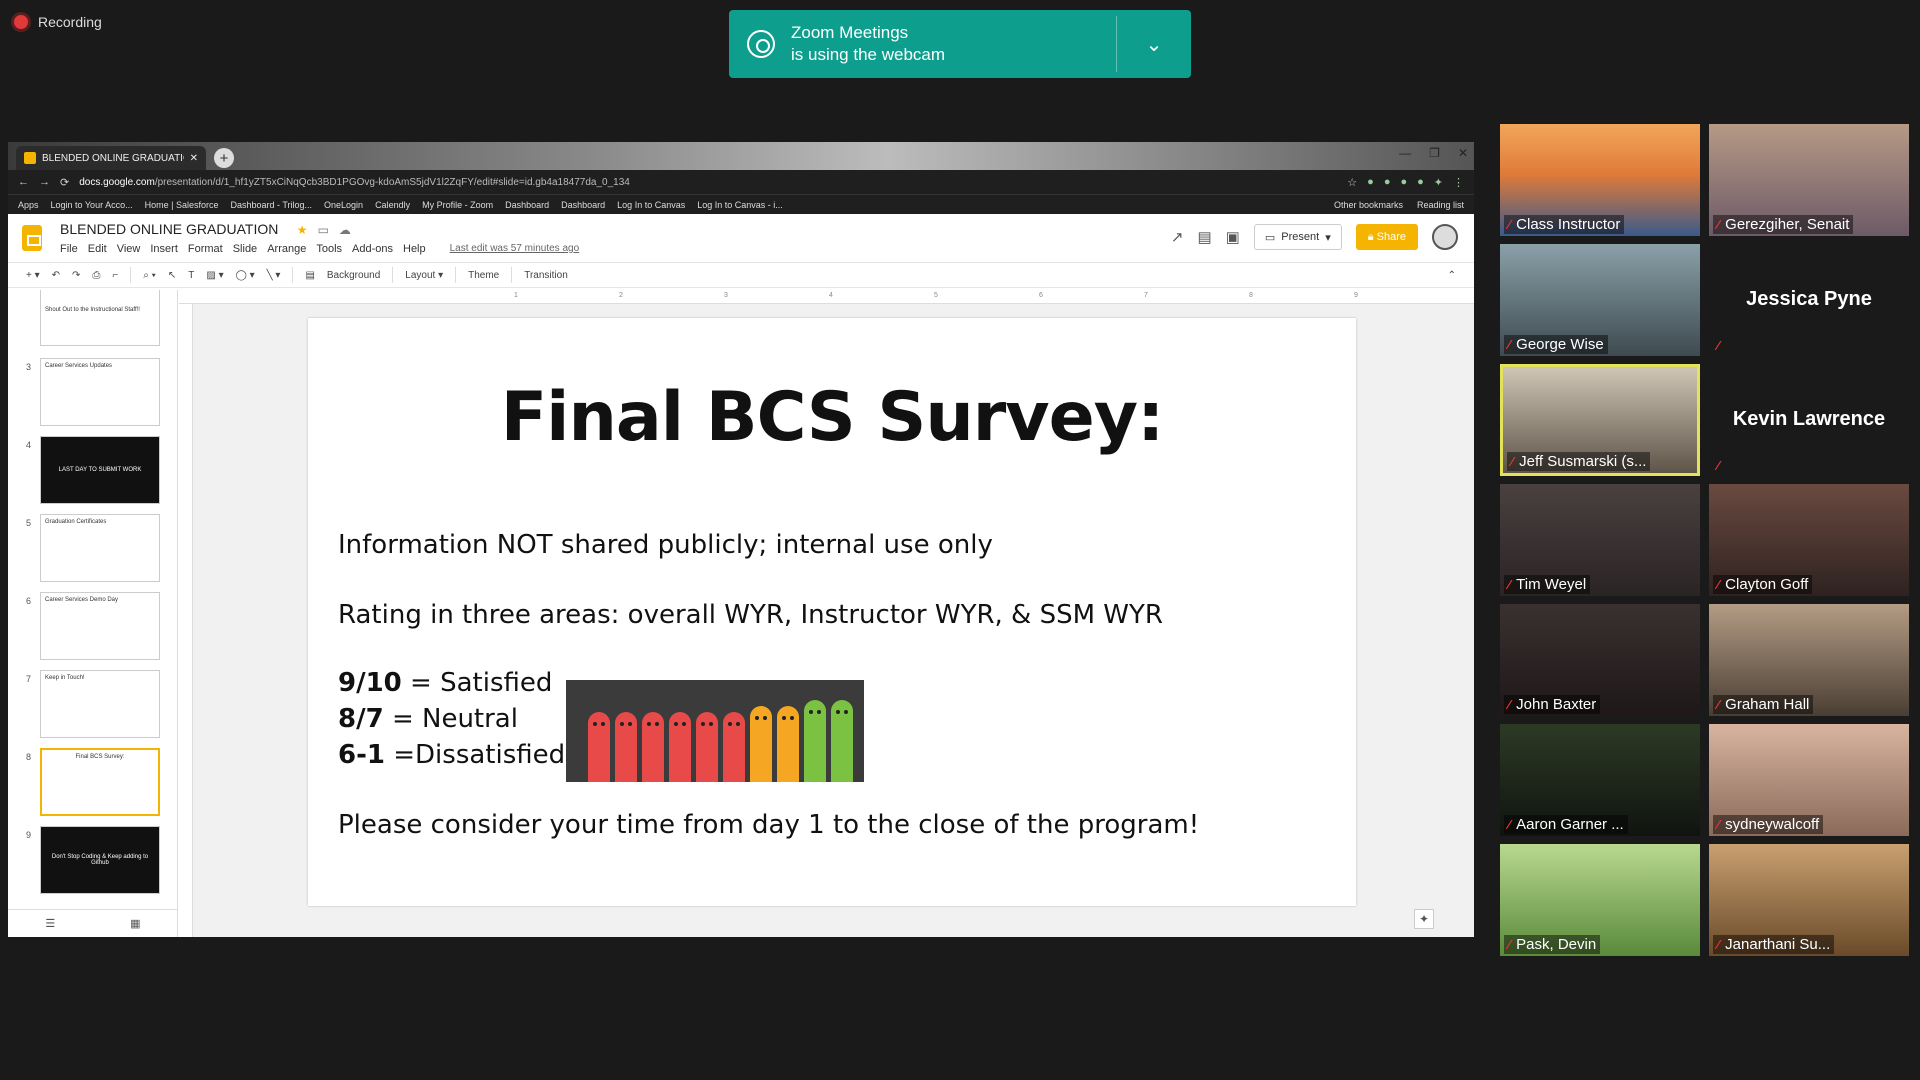  What do you see at coordinates (515, 249) in the screenshot?
I see `last-edit-link: Last edit was 57 minutes ago` at bounding box center [515, 249].